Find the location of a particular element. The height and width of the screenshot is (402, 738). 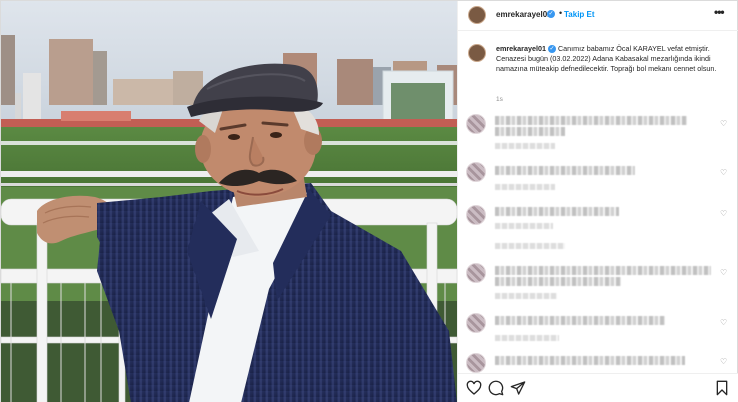

heart-icon is located at coordinates (474, 388).